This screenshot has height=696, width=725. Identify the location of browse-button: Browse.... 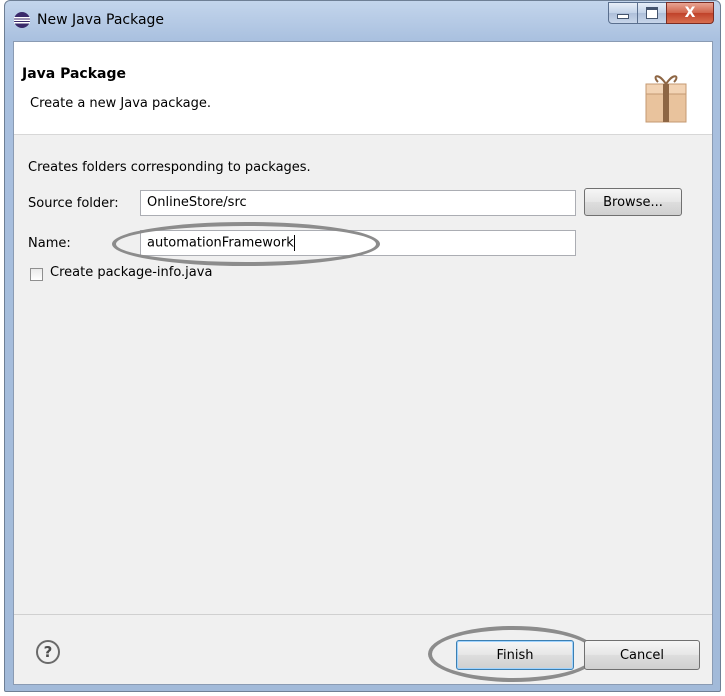
(633, 202).